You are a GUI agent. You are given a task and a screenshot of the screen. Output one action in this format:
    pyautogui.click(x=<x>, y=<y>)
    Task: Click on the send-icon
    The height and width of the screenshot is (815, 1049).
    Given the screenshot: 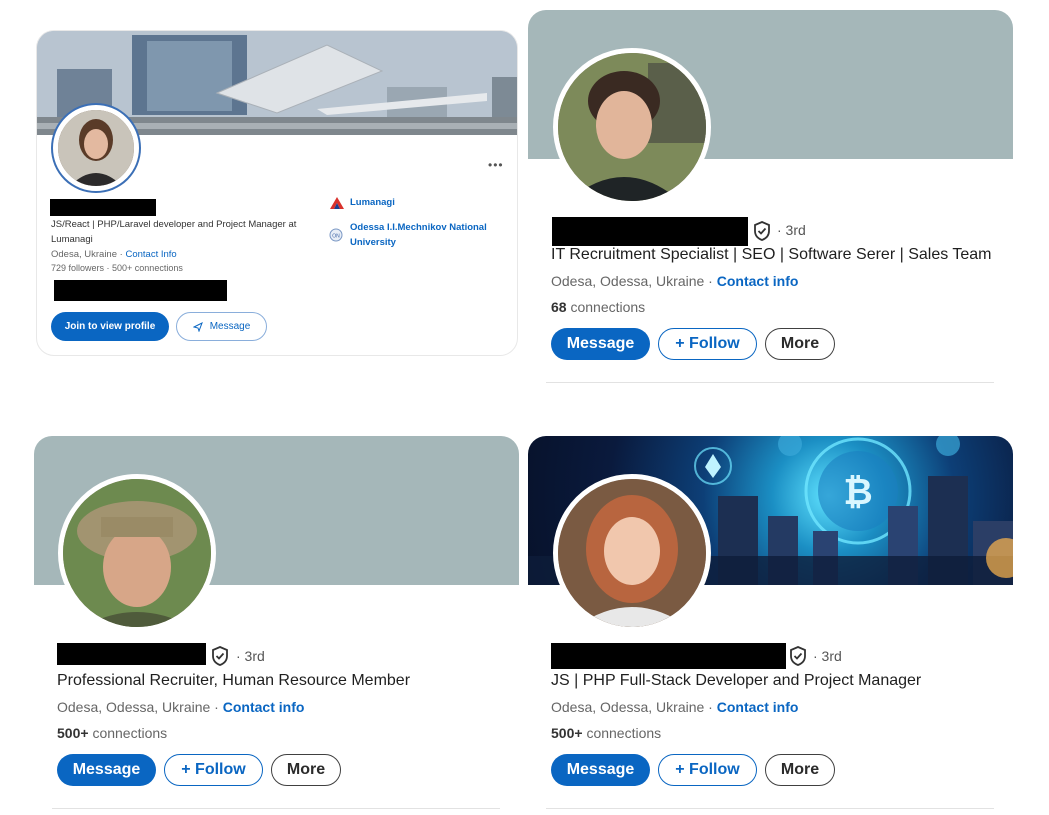 What is the action you would take?
    pyautogui.click(x=197, y=326)
    